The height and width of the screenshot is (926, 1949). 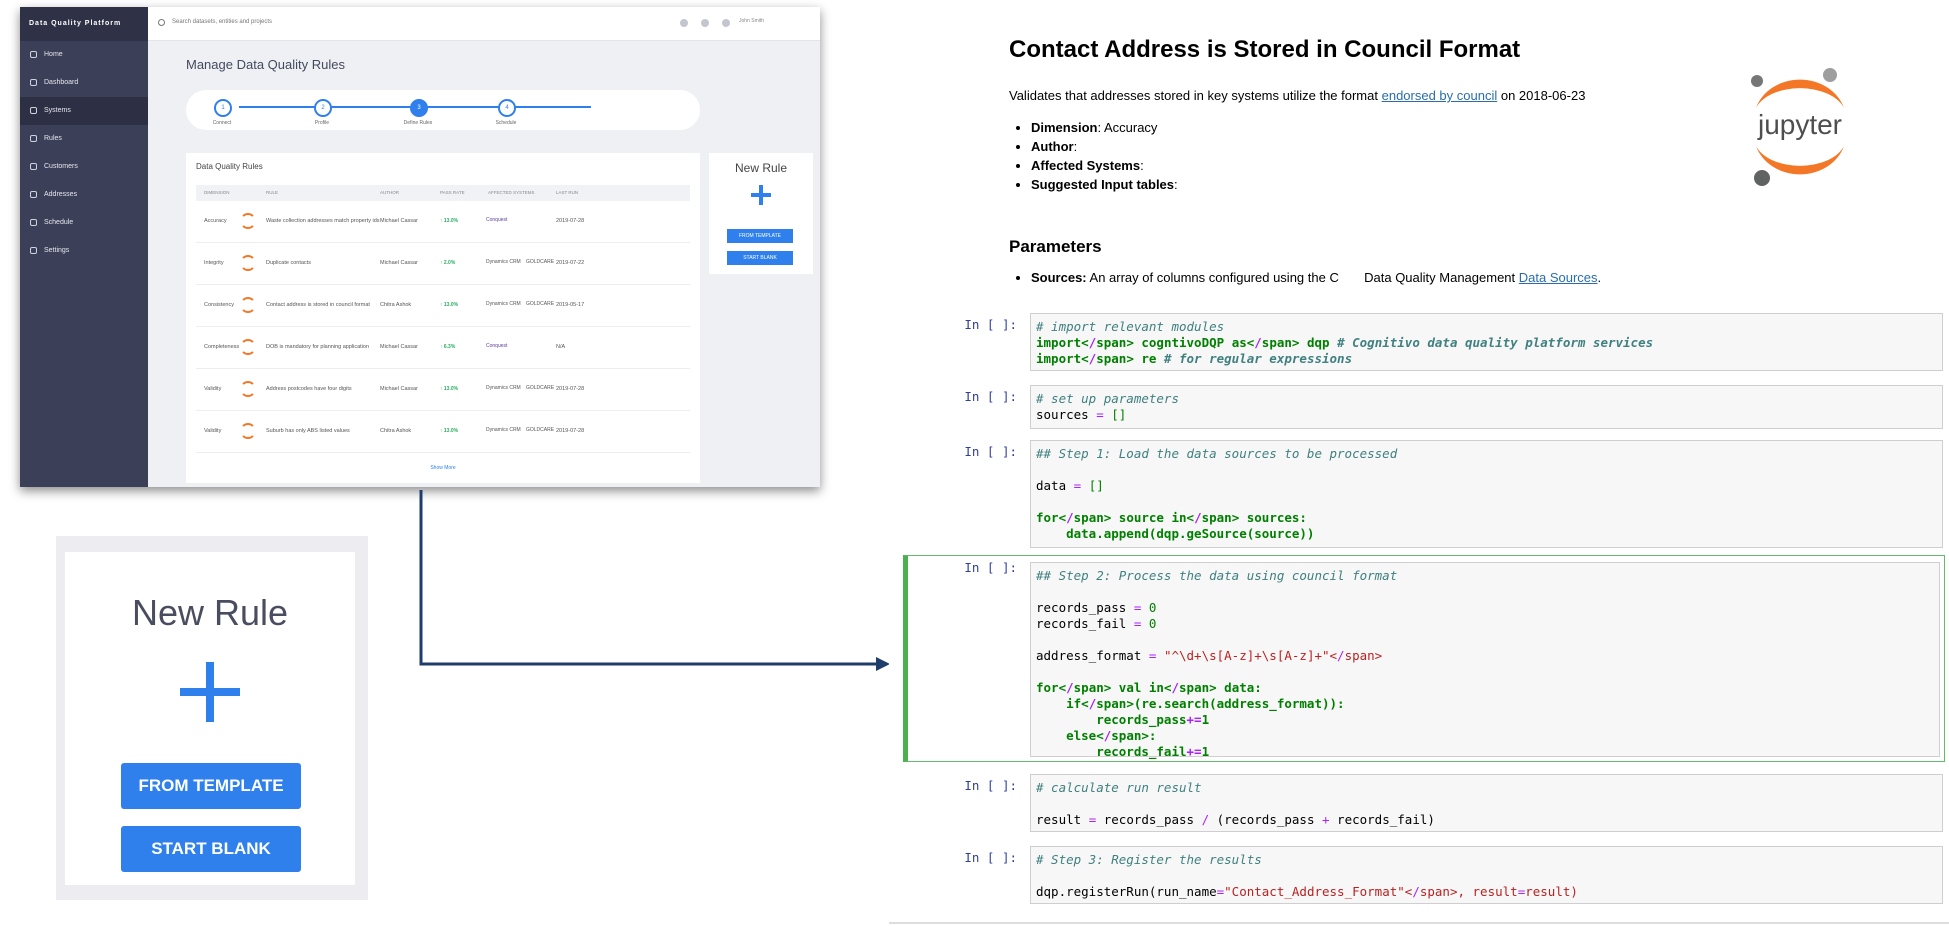 What do you see at coordinates (1104, 146) in the screenshot?
I see `meta-item: Author:` at bounding box center [1104, 146].